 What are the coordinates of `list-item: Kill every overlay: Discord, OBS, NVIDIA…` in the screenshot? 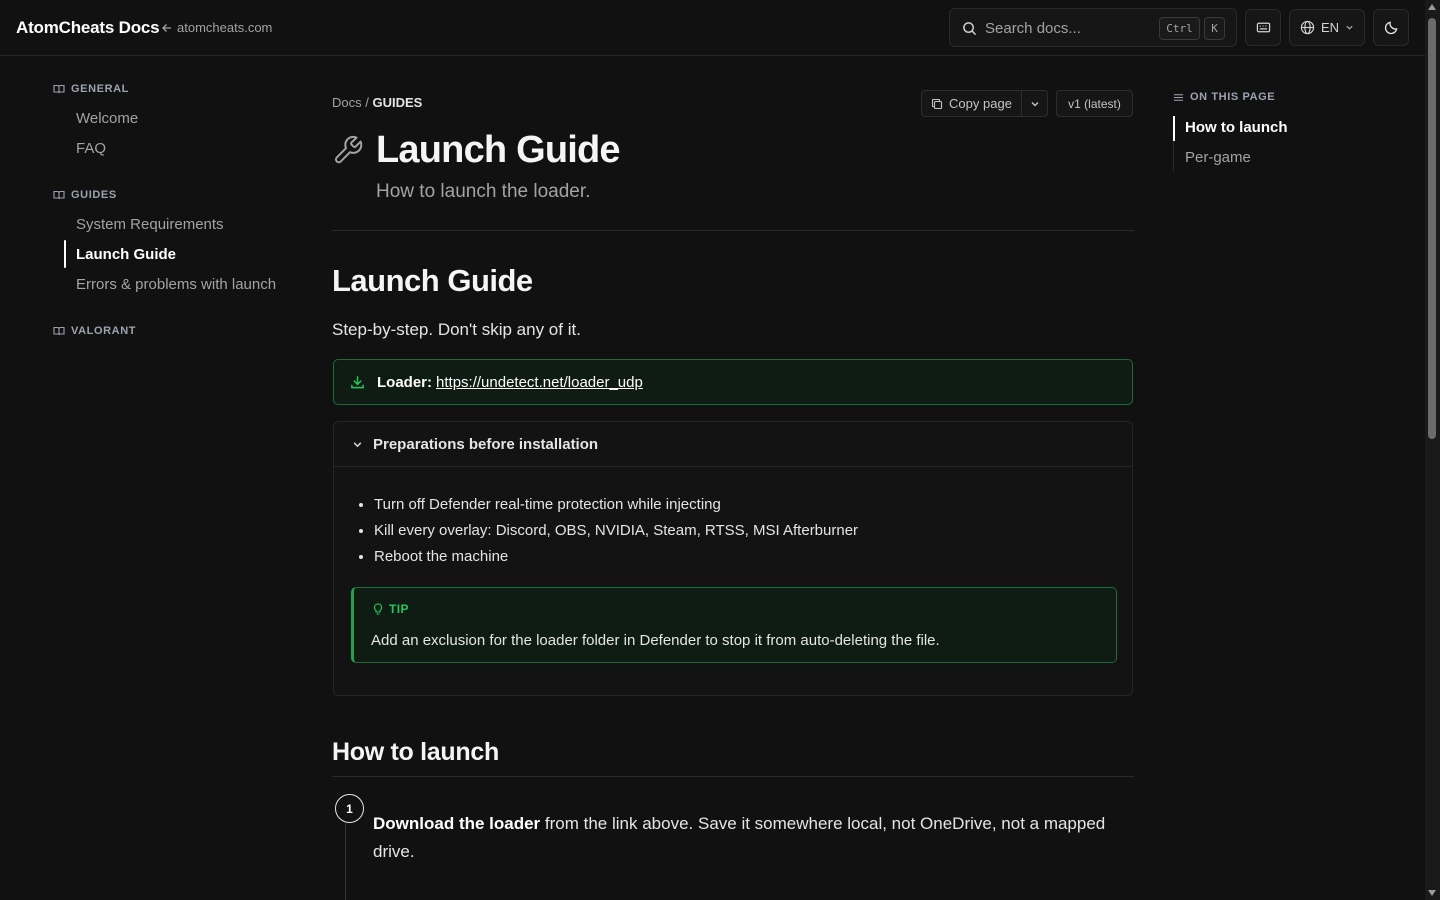 It's located at (616, 534).